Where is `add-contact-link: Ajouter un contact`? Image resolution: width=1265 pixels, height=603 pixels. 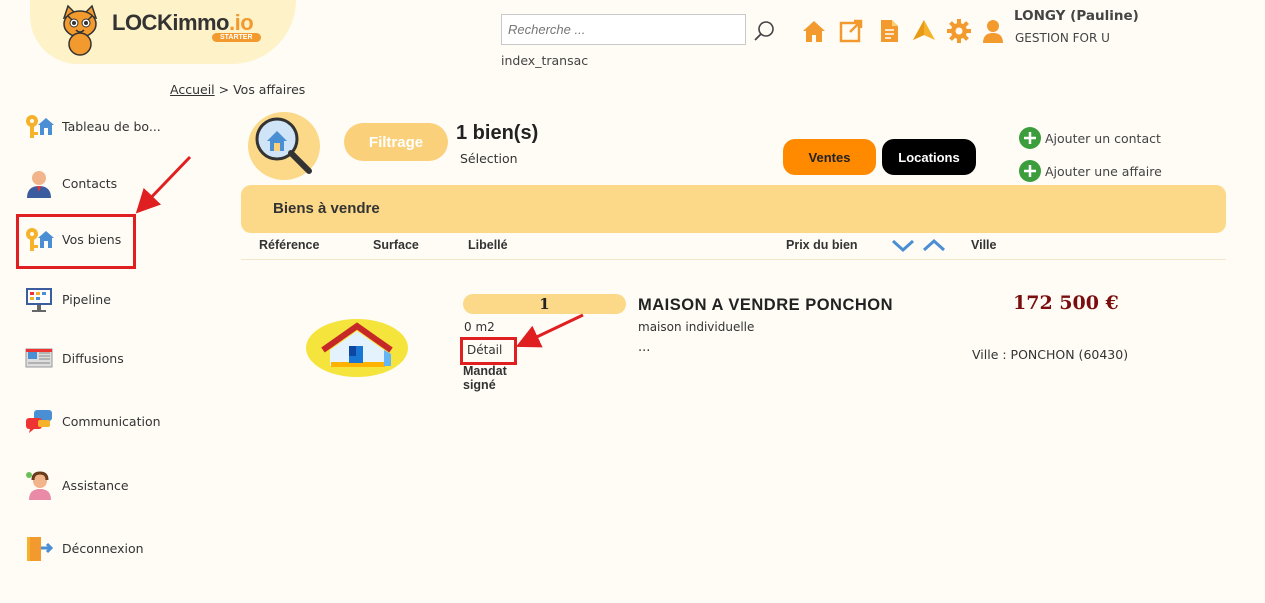 add-contact-link: Ajouter un contact is located at coordinates (1090, 138).